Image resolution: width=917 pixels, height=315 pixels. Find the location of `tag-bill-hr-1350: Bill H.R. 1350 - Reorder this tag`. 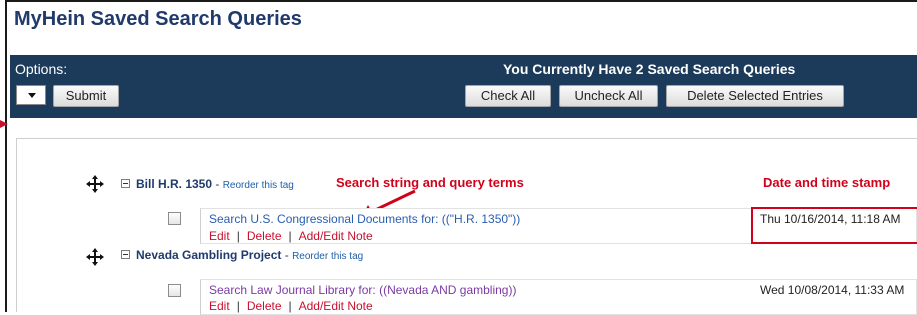

tag-bill-hr-1350: Bill H.R. 1350 - Reorder this tag is located at coordinates (215, 184).